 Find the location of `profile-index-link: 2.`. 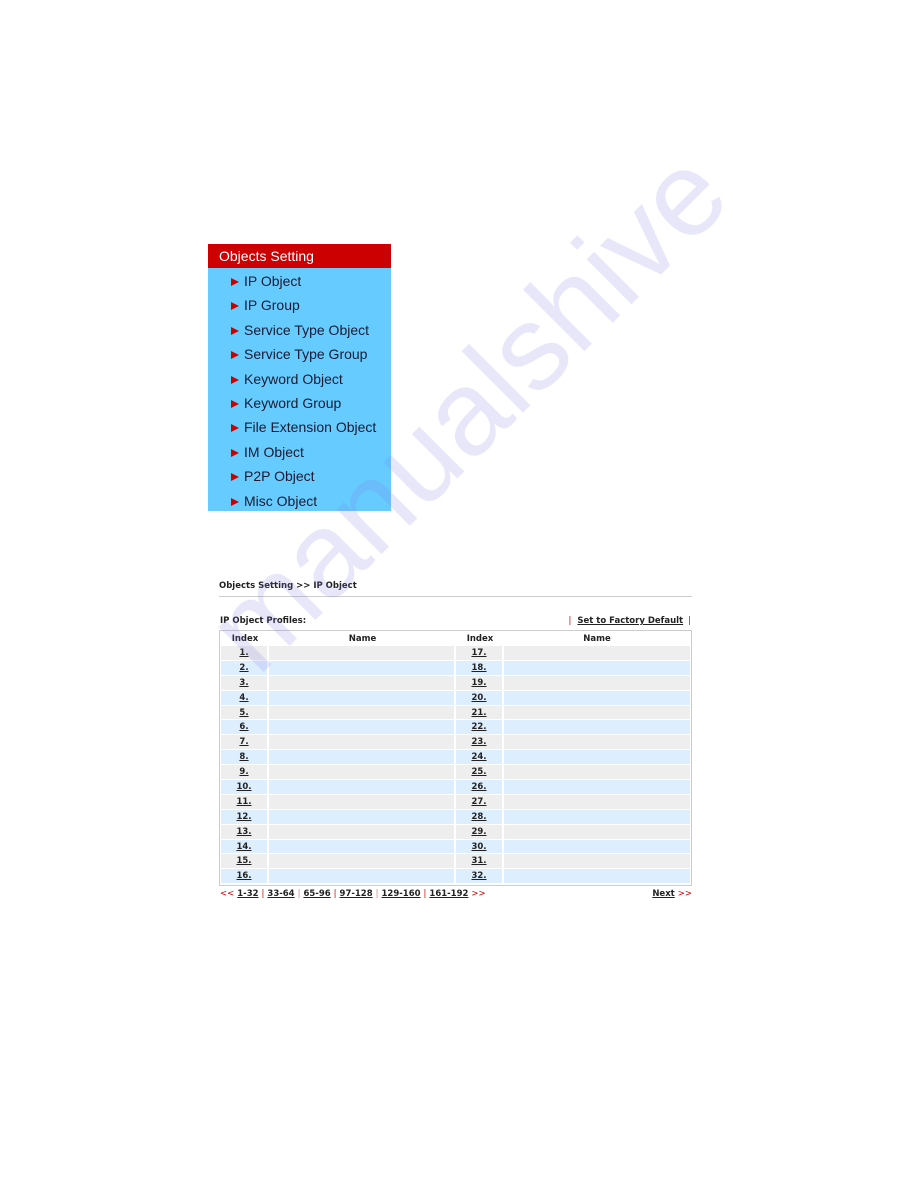

profile-index-link: 2. is located at coordinates (243, 668).